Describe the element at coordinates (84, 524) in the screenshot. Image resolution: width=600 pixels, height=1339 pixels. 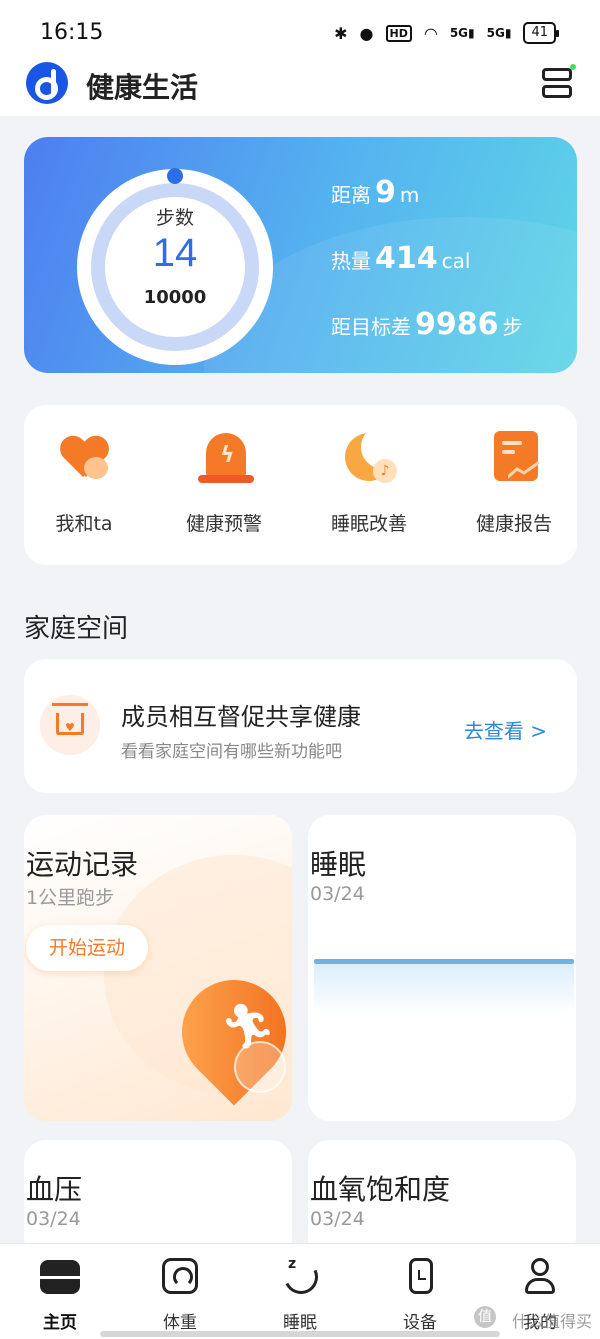
I see `quick-action-label: 我和ta` at that location.